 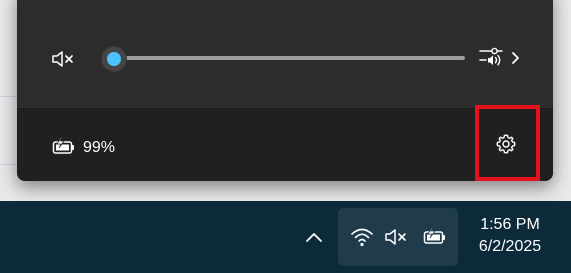 I want to click on gear-icon, so click(x=506, y=144).